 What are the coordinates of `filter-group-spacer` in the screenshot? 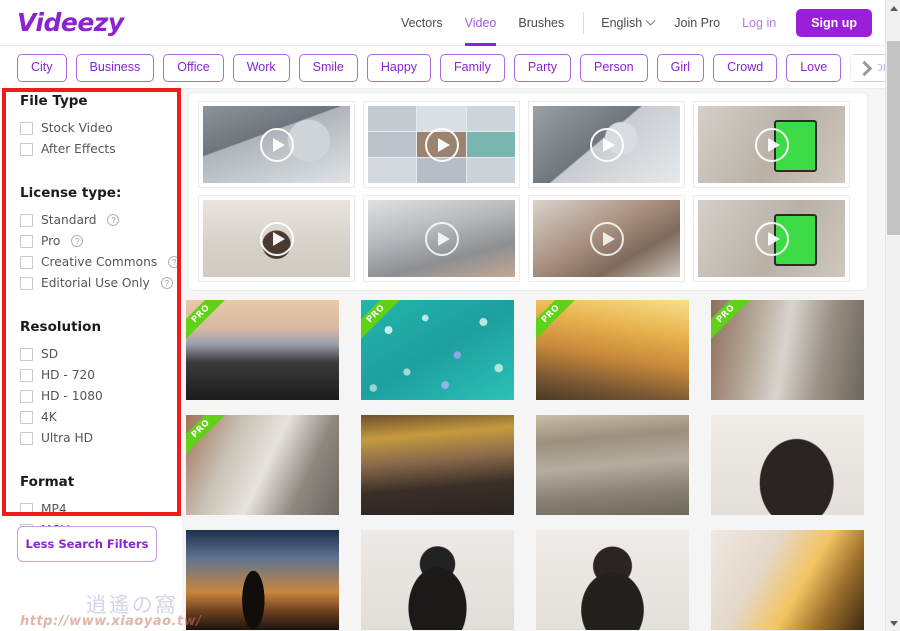 It's located at (100, 454).